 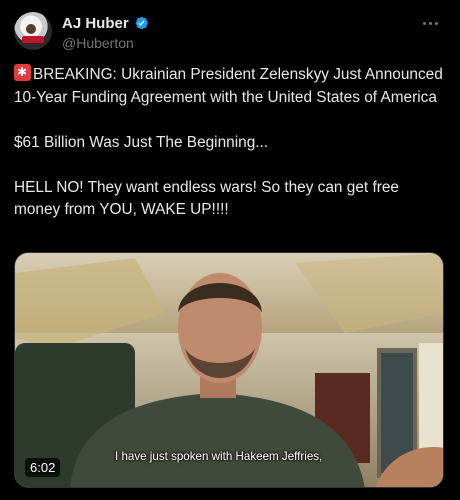 I want to click on avatar-figure, so click(x=31, y=29).